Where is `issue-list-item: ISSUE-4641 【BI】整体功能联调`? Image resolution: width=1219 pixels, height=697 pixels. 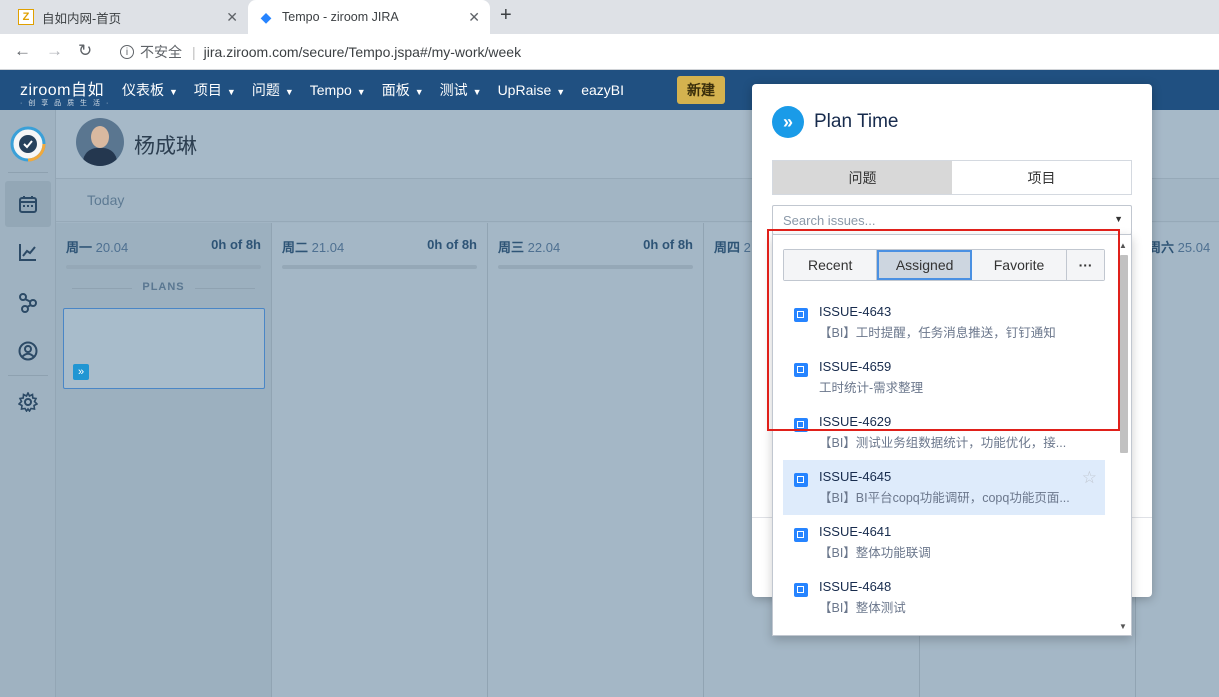 issue-list-item: ISSUE-4641 【BI】整体功能联调 is located at coordinates (944, 542).